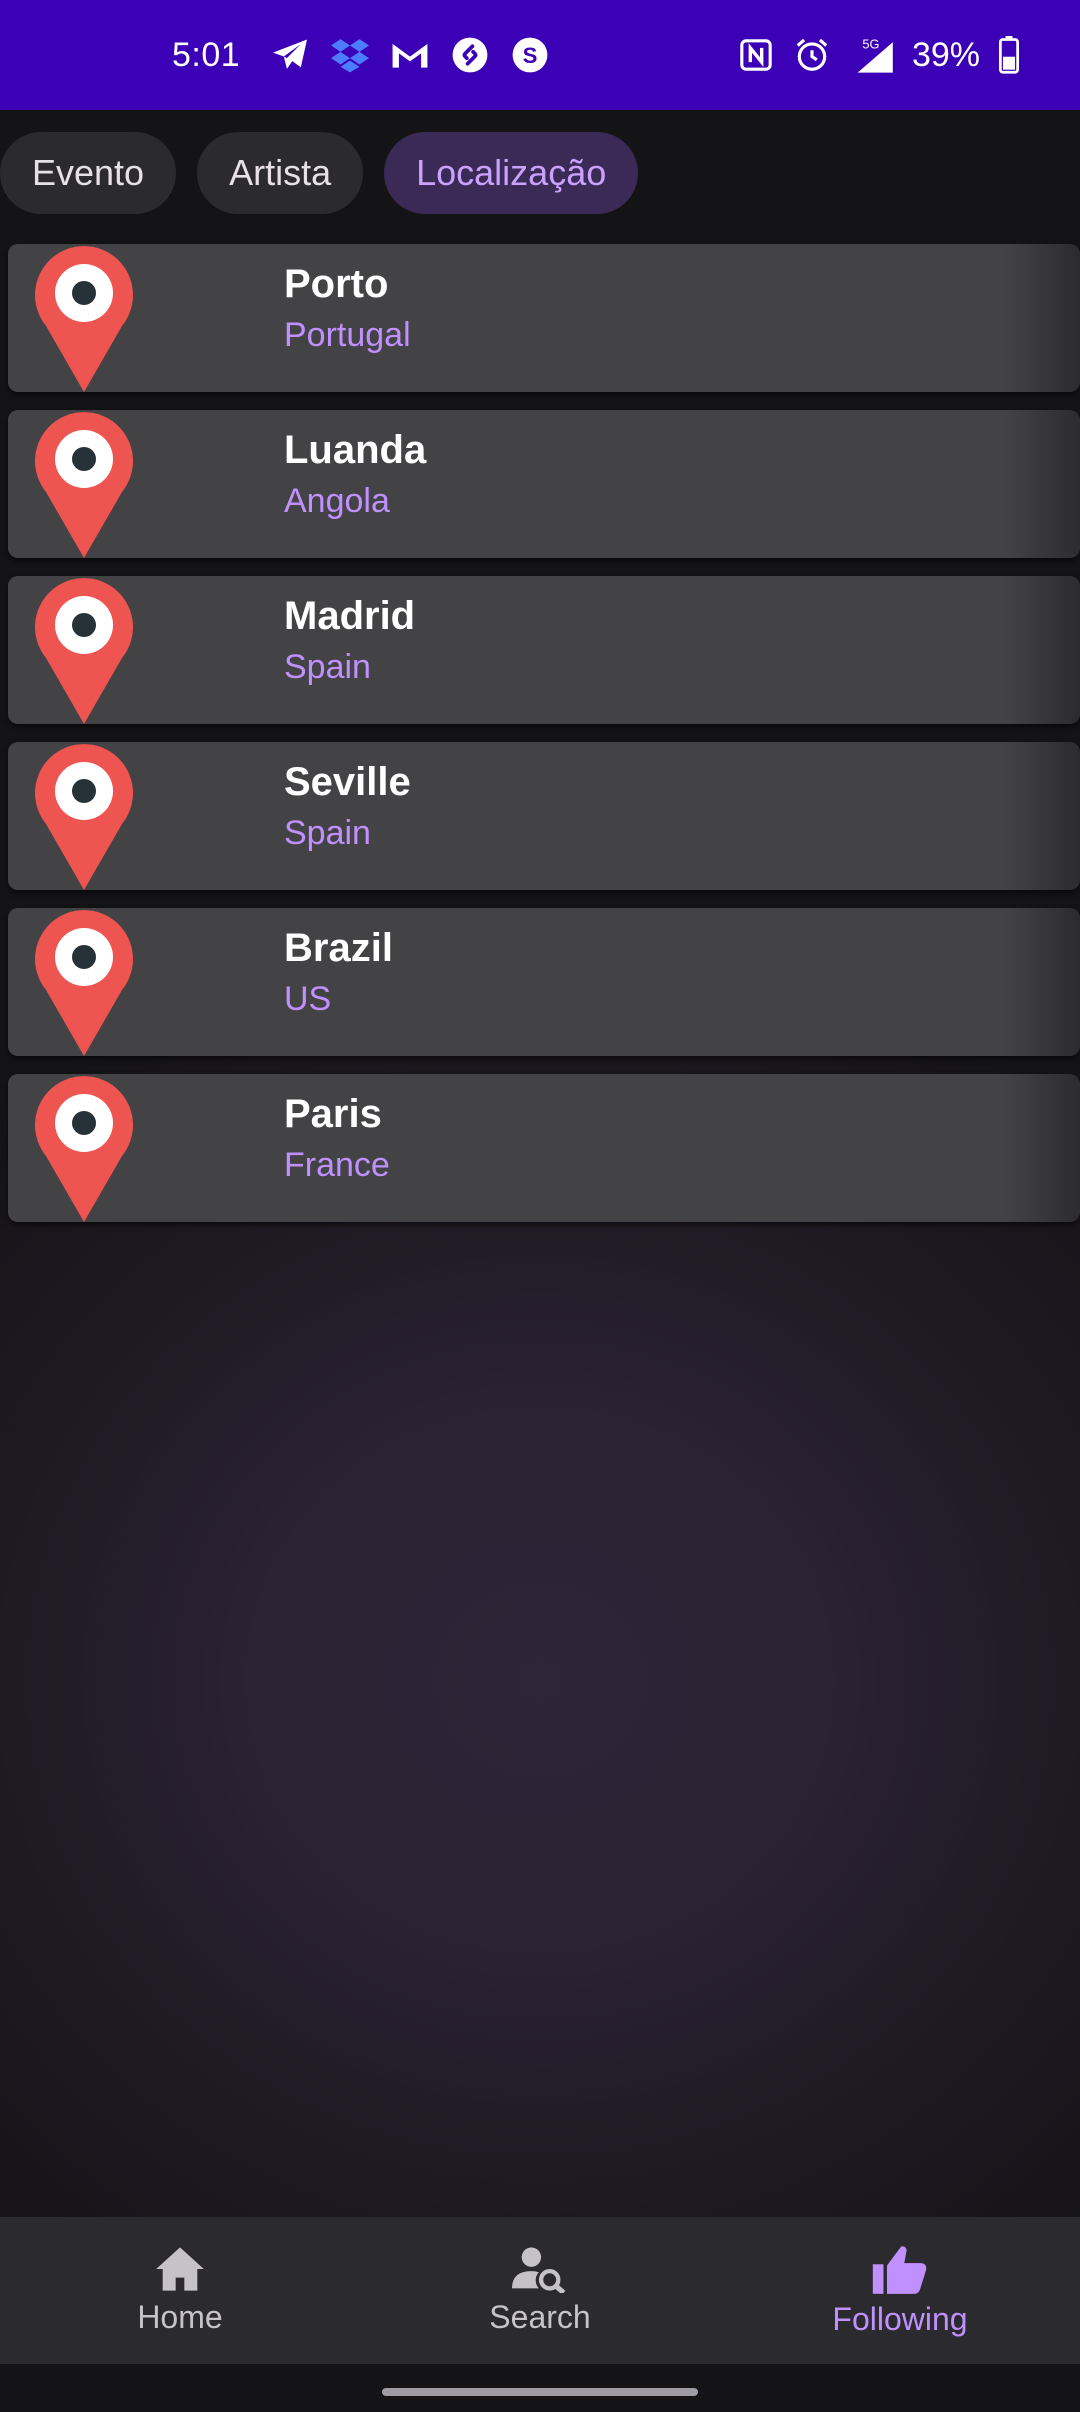  I want to click on nav-search: Search, so click(540, 2290).